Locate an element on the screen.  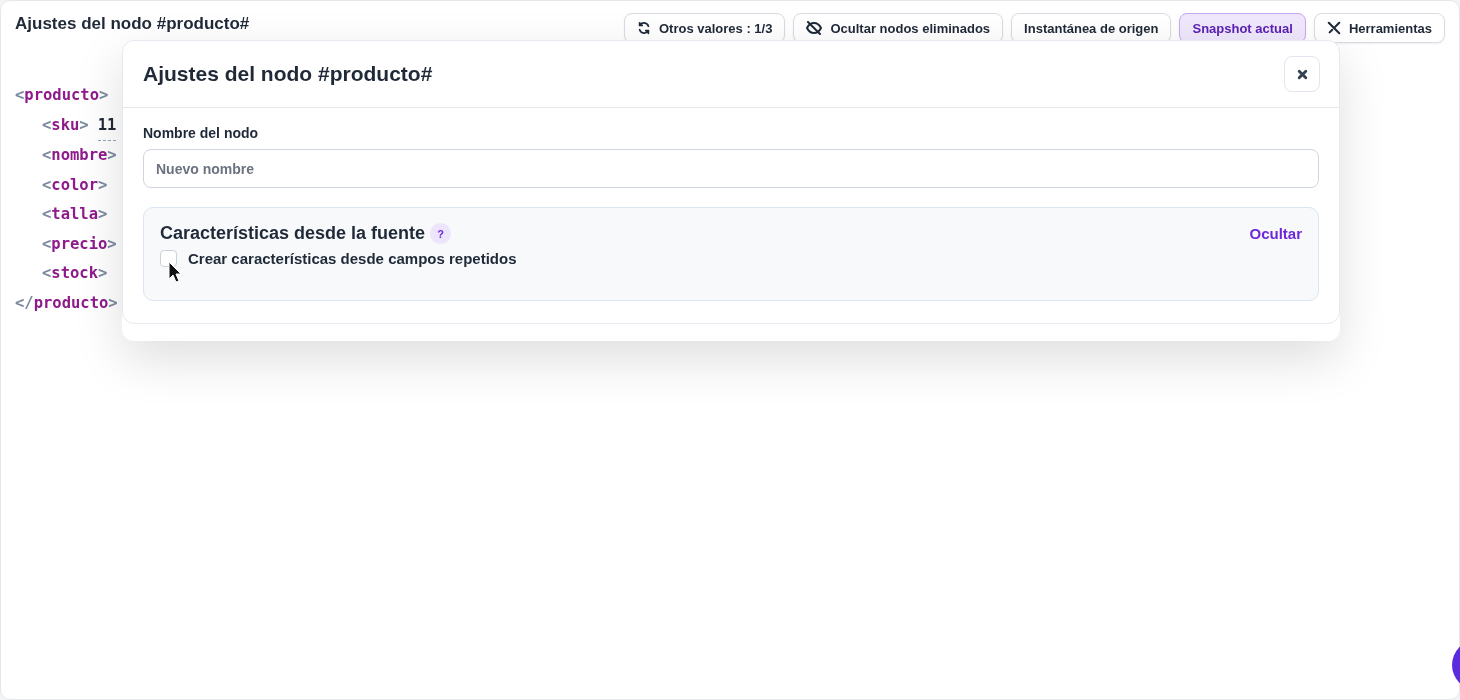
help-badge: ? is located at coordinates (441, 233).